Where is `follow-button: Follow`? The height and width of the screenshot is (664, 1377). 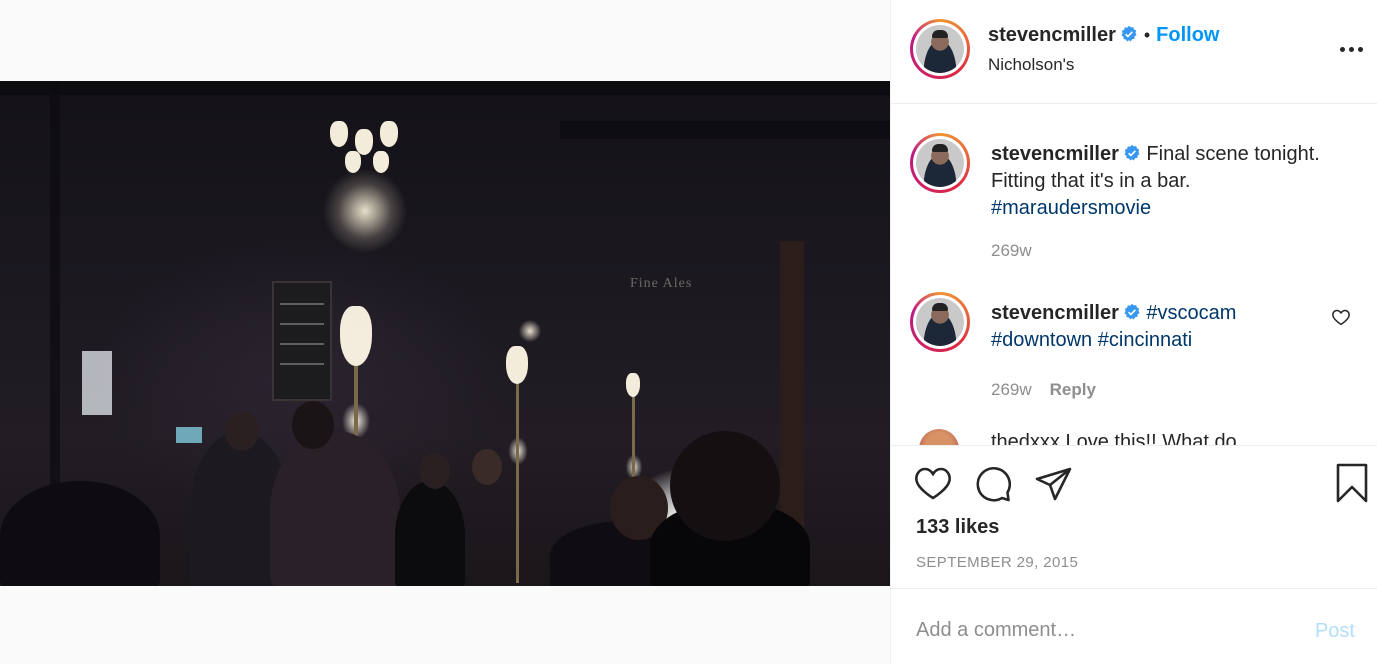
follow-button: Follow is located at coordinates (1187, 35).